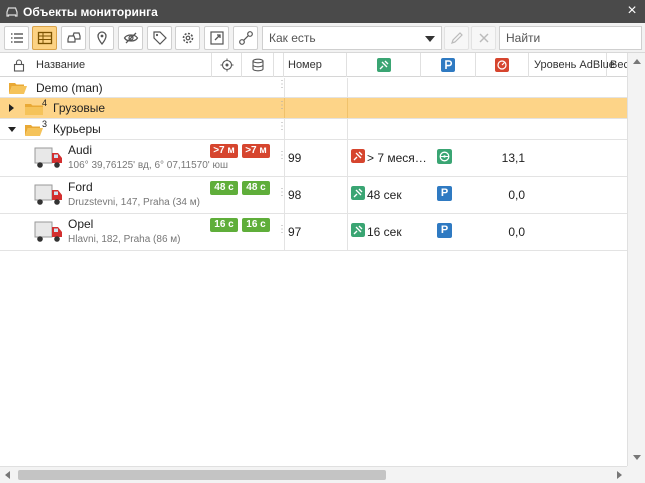  What do you see at coordinates (322, 11) in the screenshot?
I see `window-titlebar: Объекты мониторинга ×` at bounding box center [322, 11].